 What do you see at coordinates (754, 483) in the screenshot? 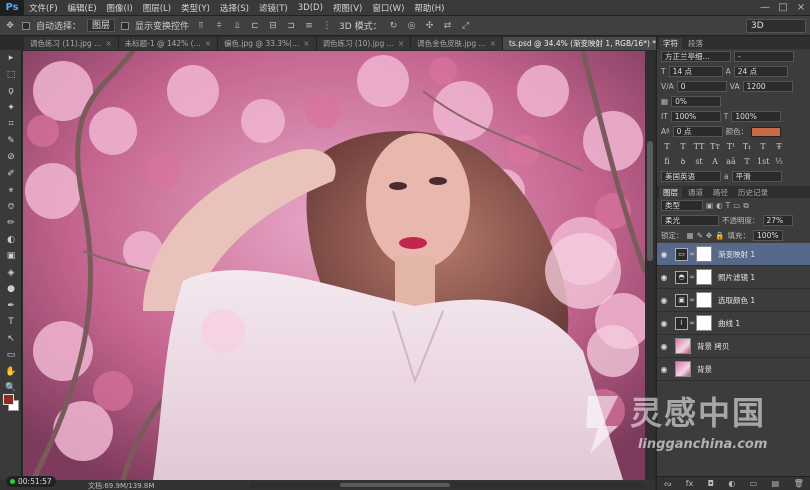
I see `new-group-icon: ▭` at bounding box center [754, 483].